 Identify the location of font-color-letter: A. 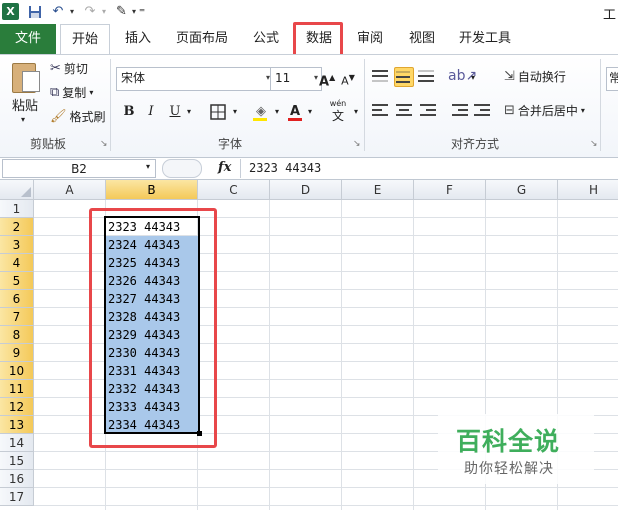
(295, 111).